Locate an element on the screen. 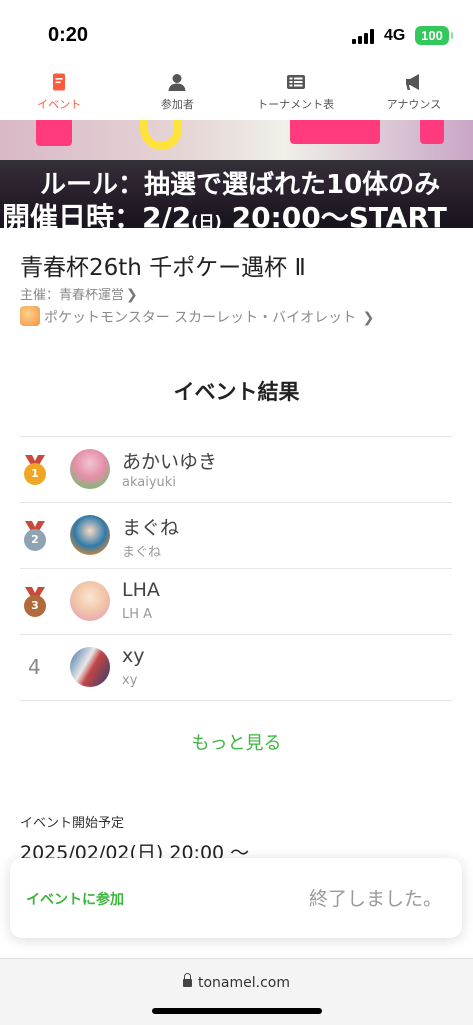 Image resolution: width=473 pixels, height=1025 pixels. player-name: xy is located at coordinates (133, 656).